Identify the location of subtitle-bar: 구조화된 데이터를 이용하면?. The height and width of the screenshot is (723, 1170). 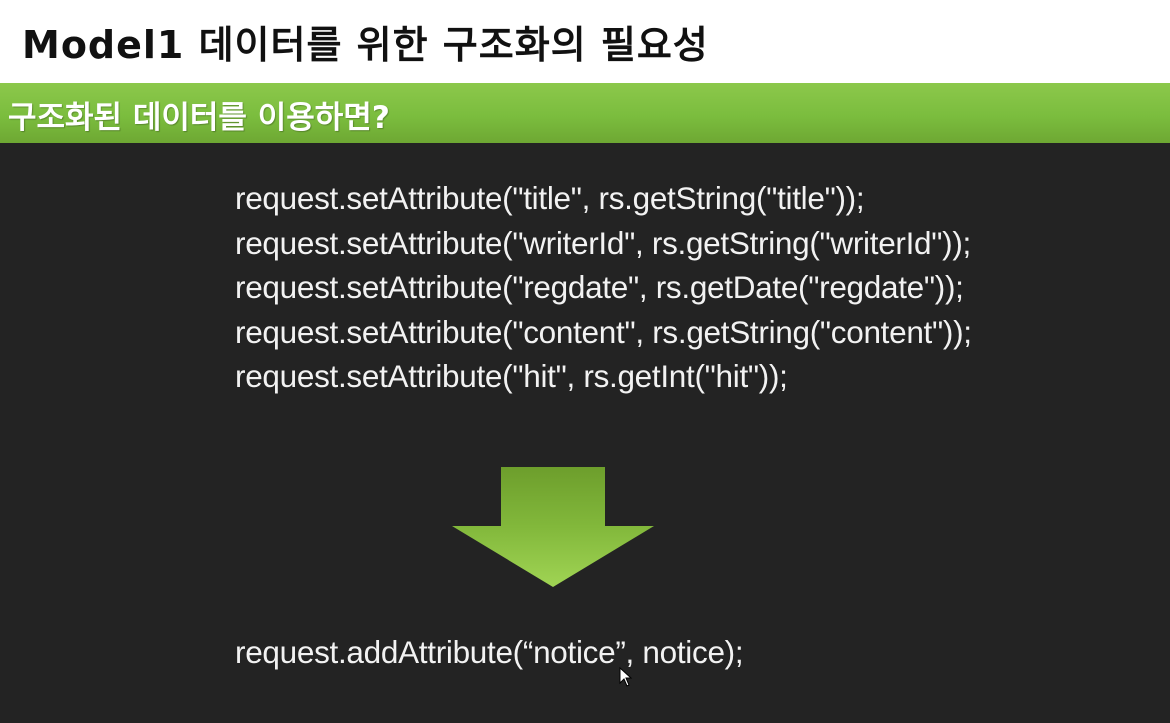
(585, 113).